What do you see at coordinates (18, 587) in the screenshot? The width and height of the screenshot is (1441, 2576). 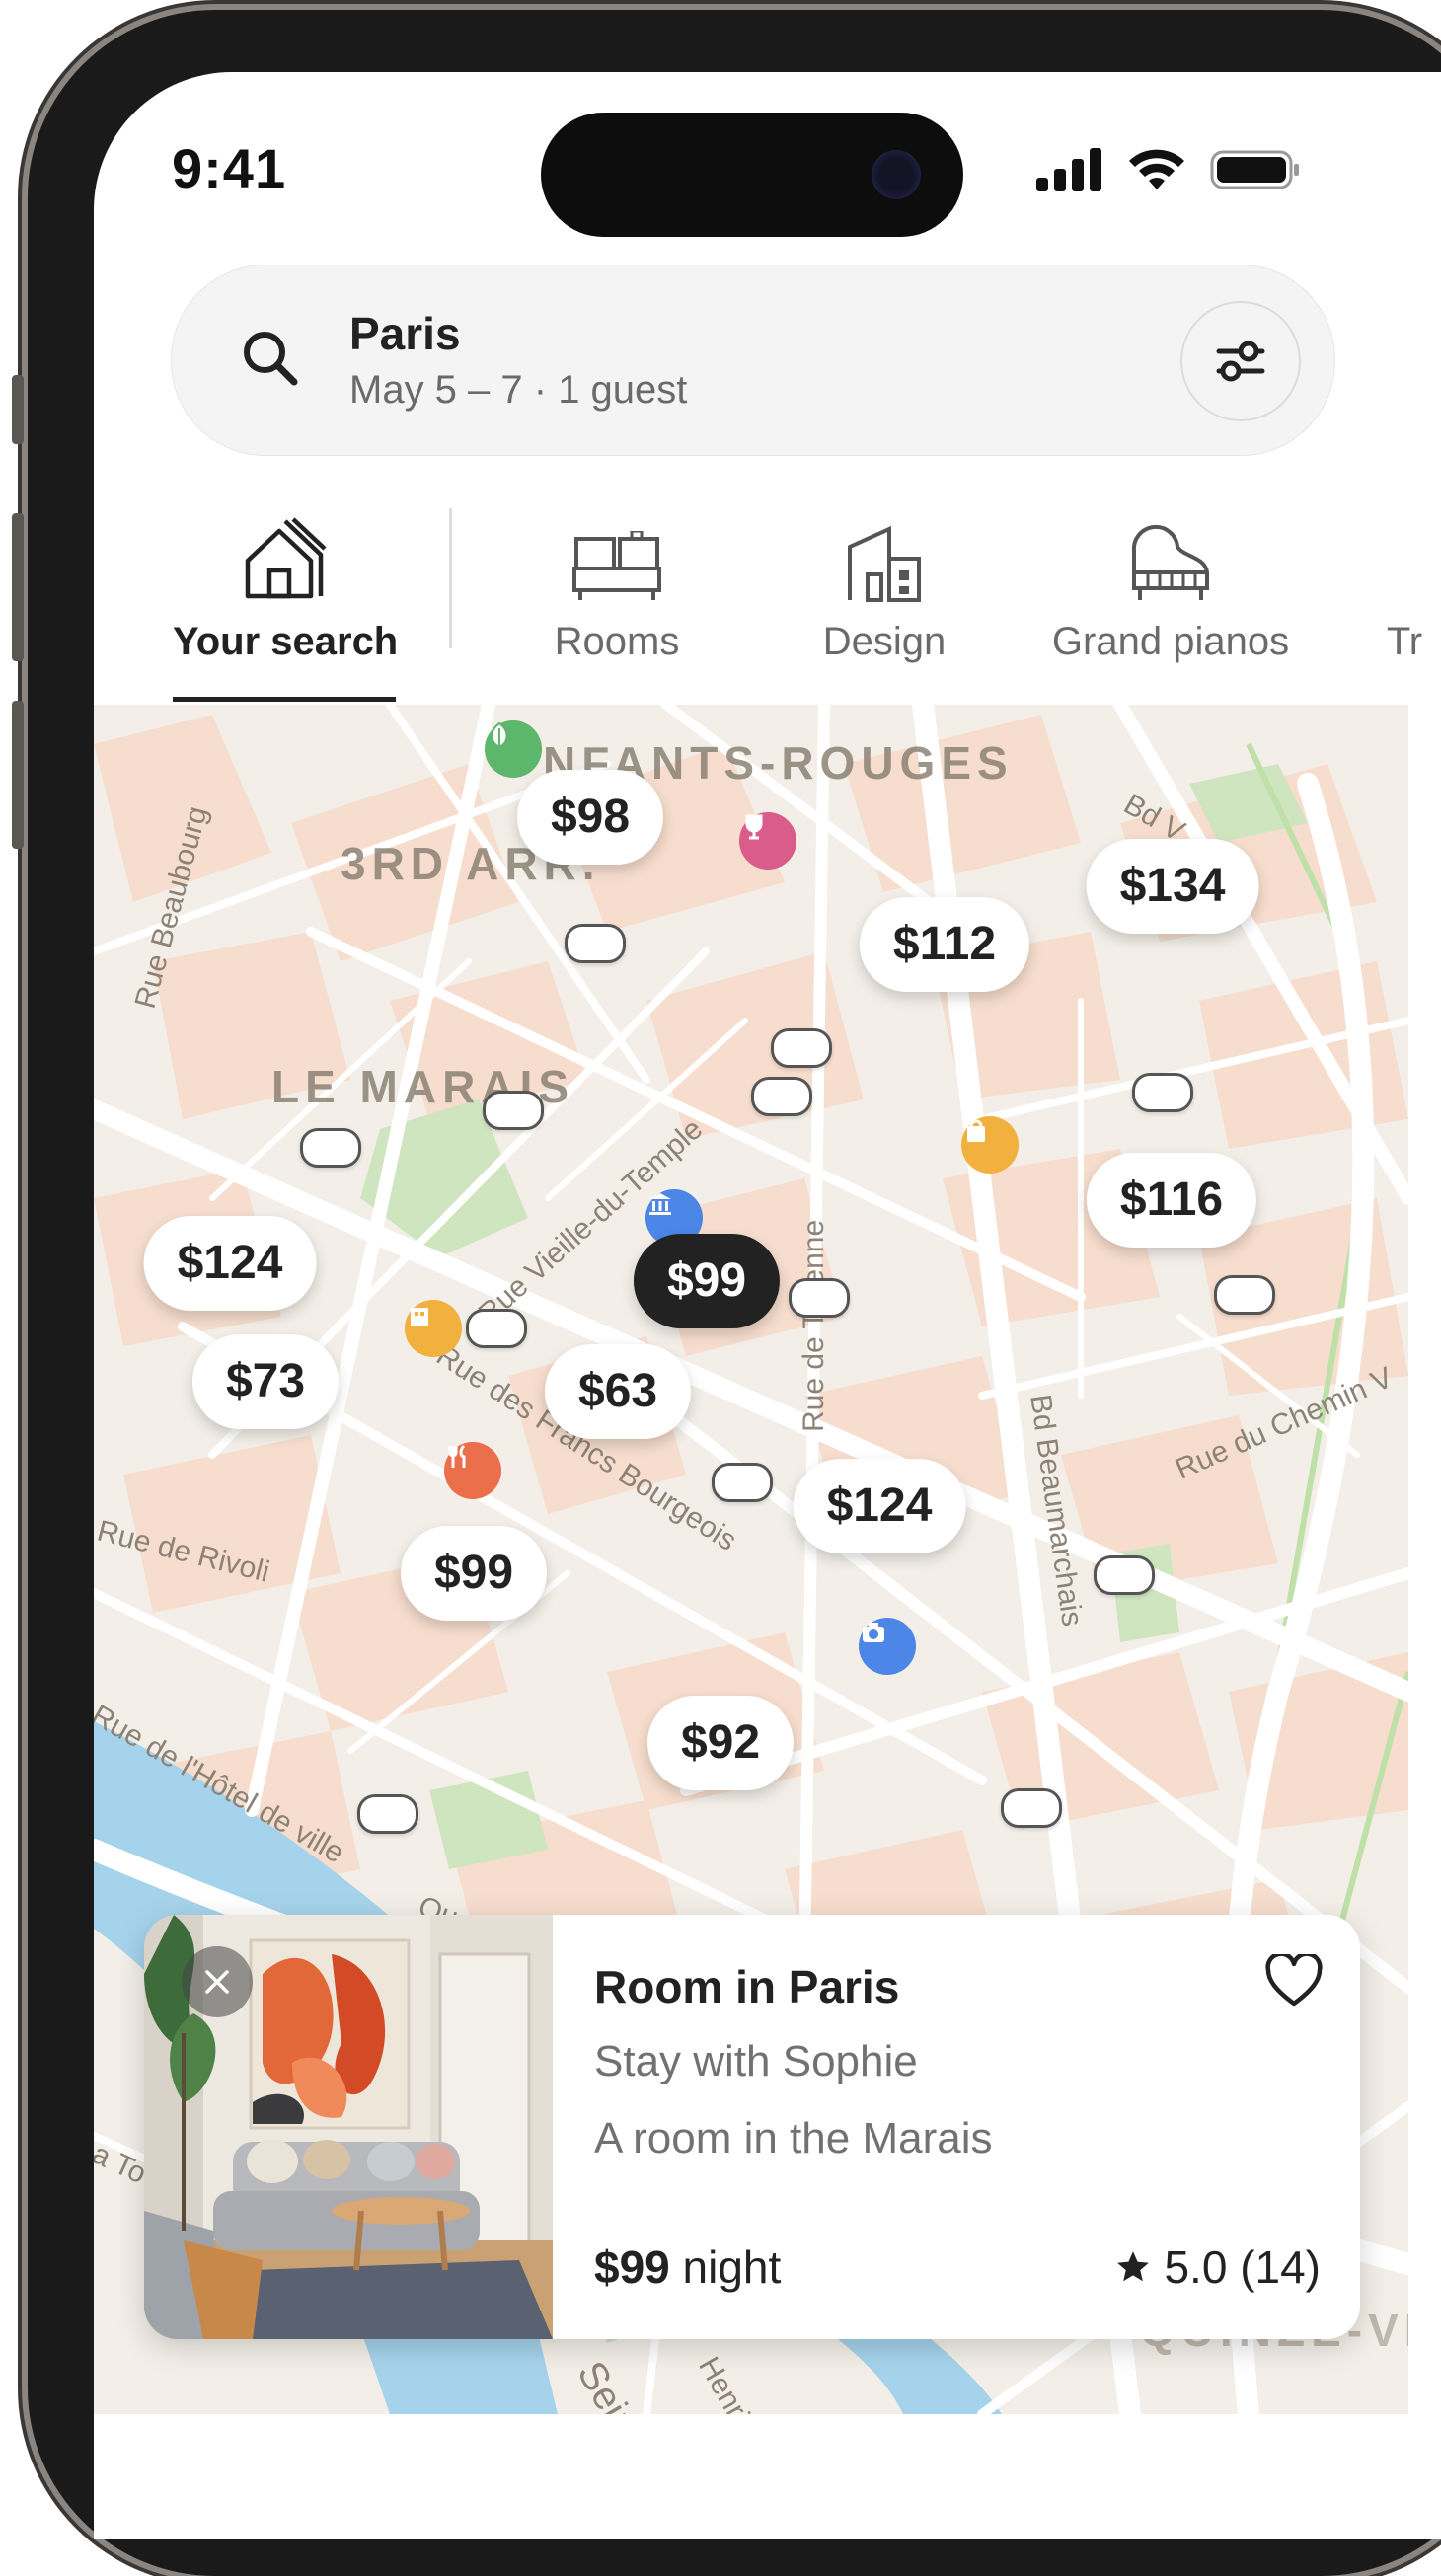 I see `volume-up-button` at bounding box center [18, 587].